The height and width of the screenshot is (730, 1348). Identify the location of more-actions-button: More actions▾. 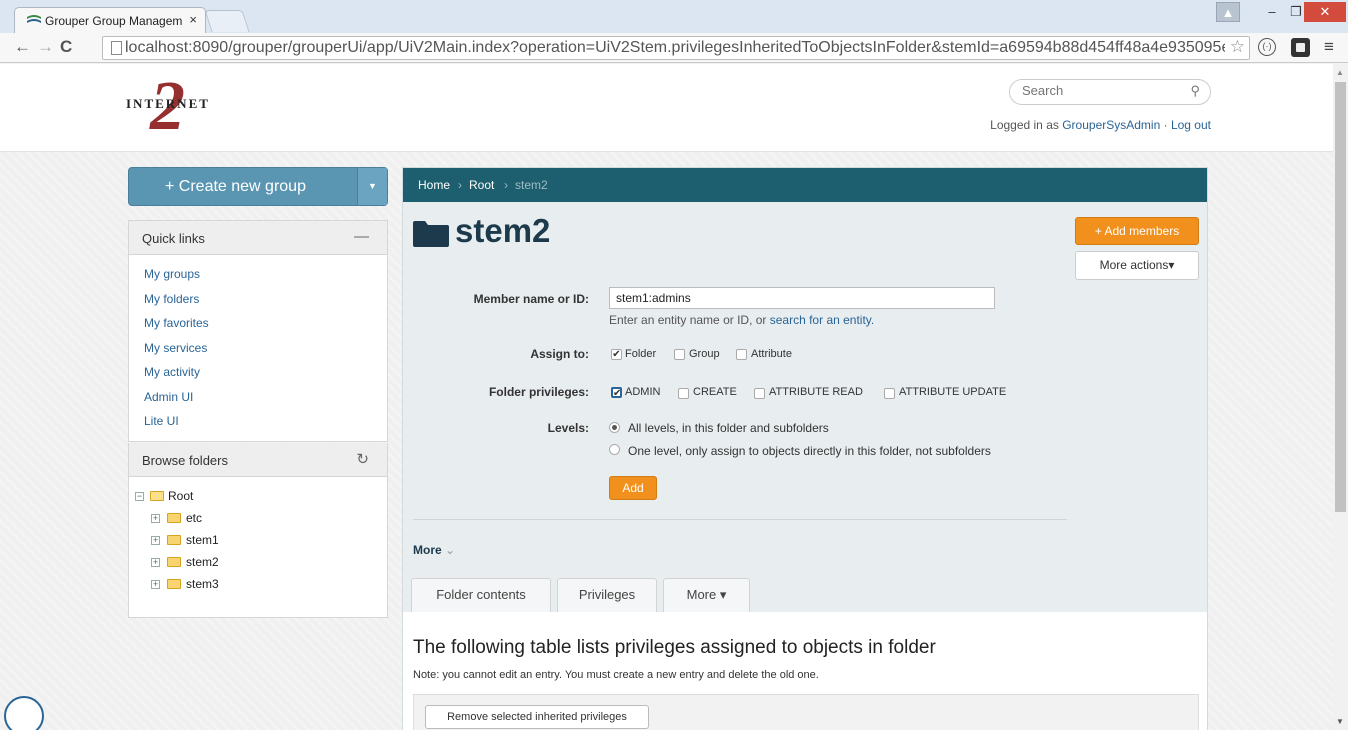
(1137, 265).